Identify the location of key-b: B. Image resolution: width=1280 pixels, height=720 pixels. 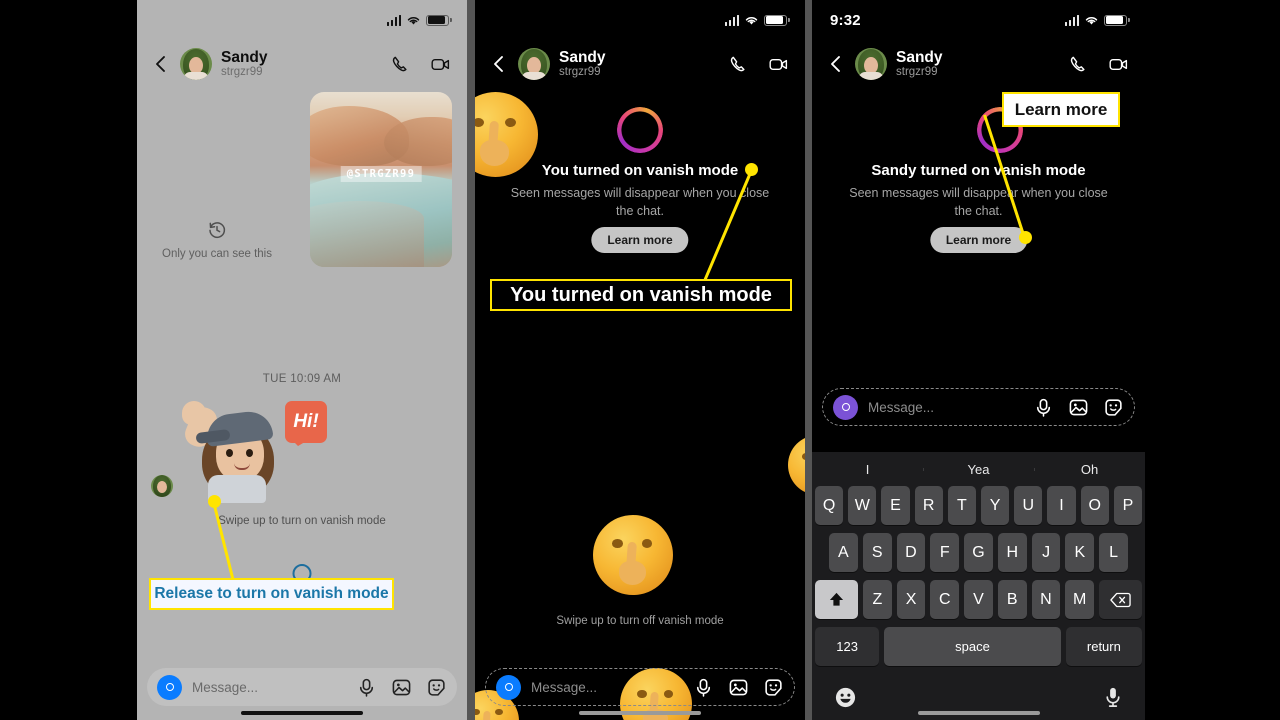
(1012, 599).